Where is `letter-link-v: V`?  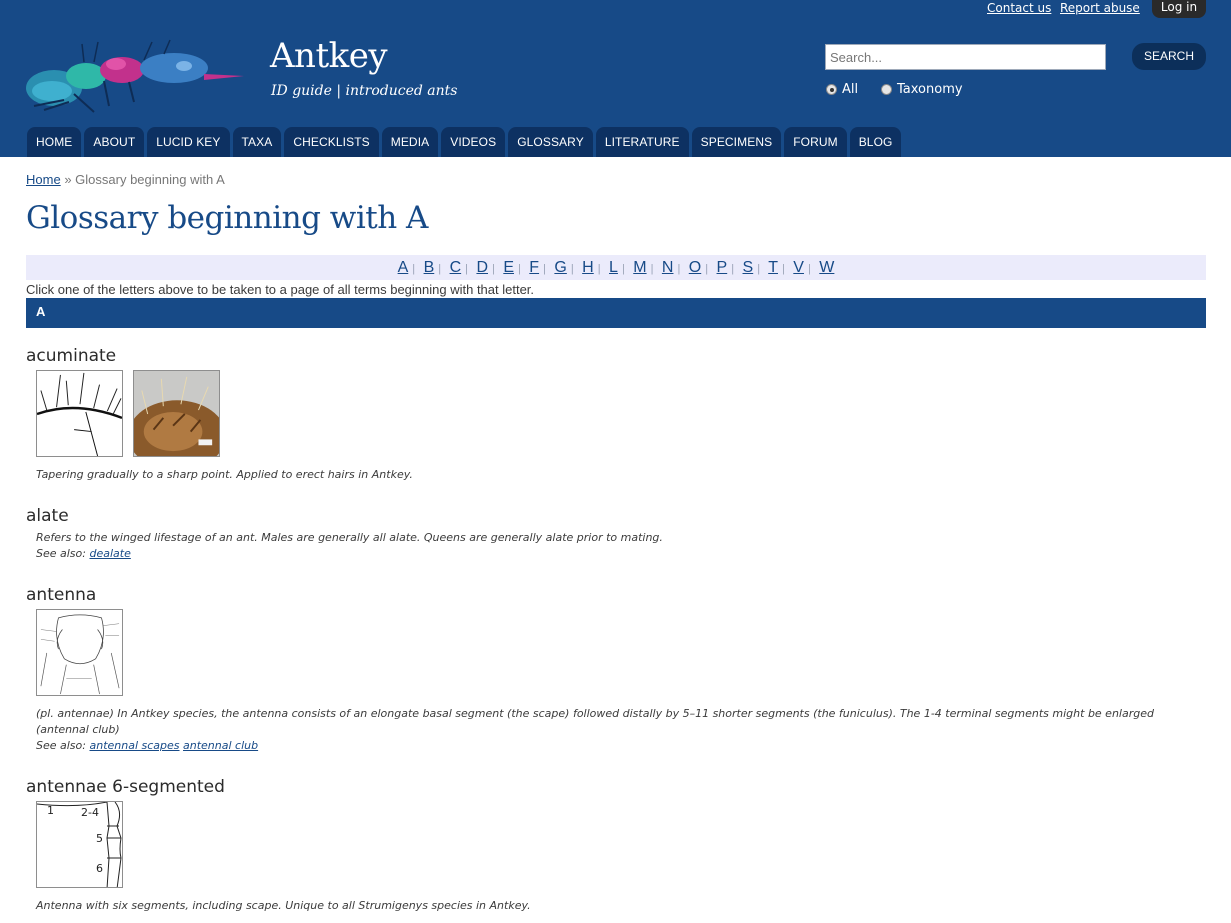
letter-link-v: V is located at coordinates (798, 267).